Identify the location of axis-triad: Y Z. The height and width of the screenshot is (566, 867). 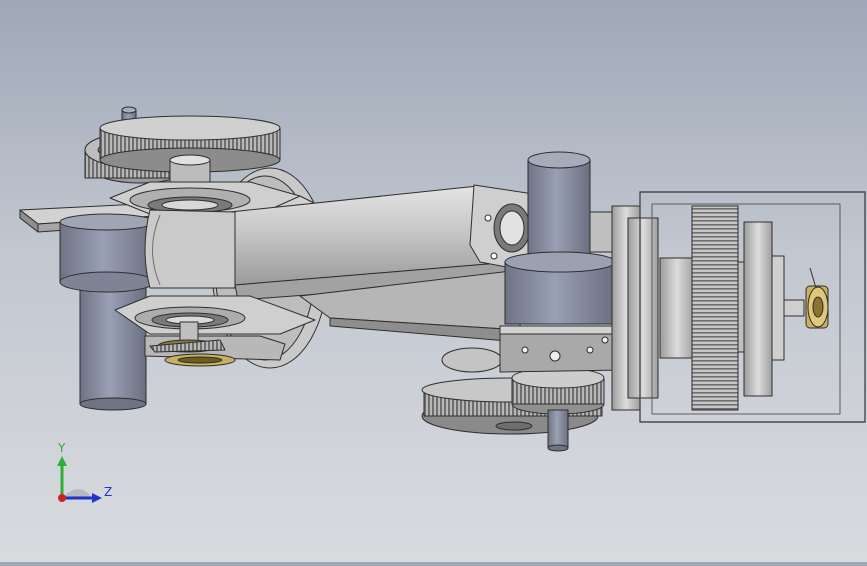
(80, 480).